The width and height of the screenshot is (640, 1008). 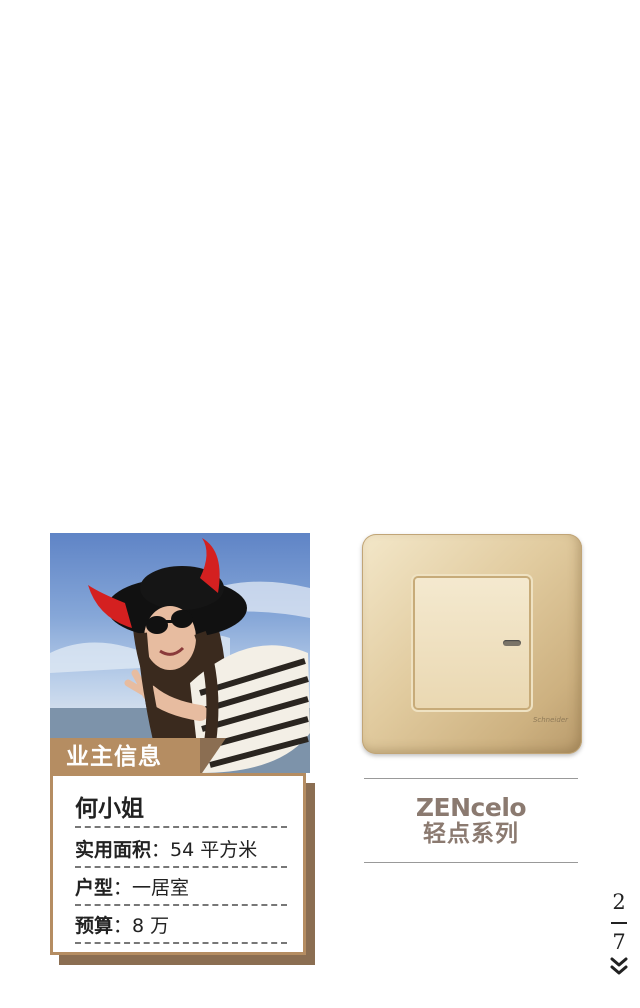 I want to click on owner-info-badge: 业主信息, so click(x=126, y=757).